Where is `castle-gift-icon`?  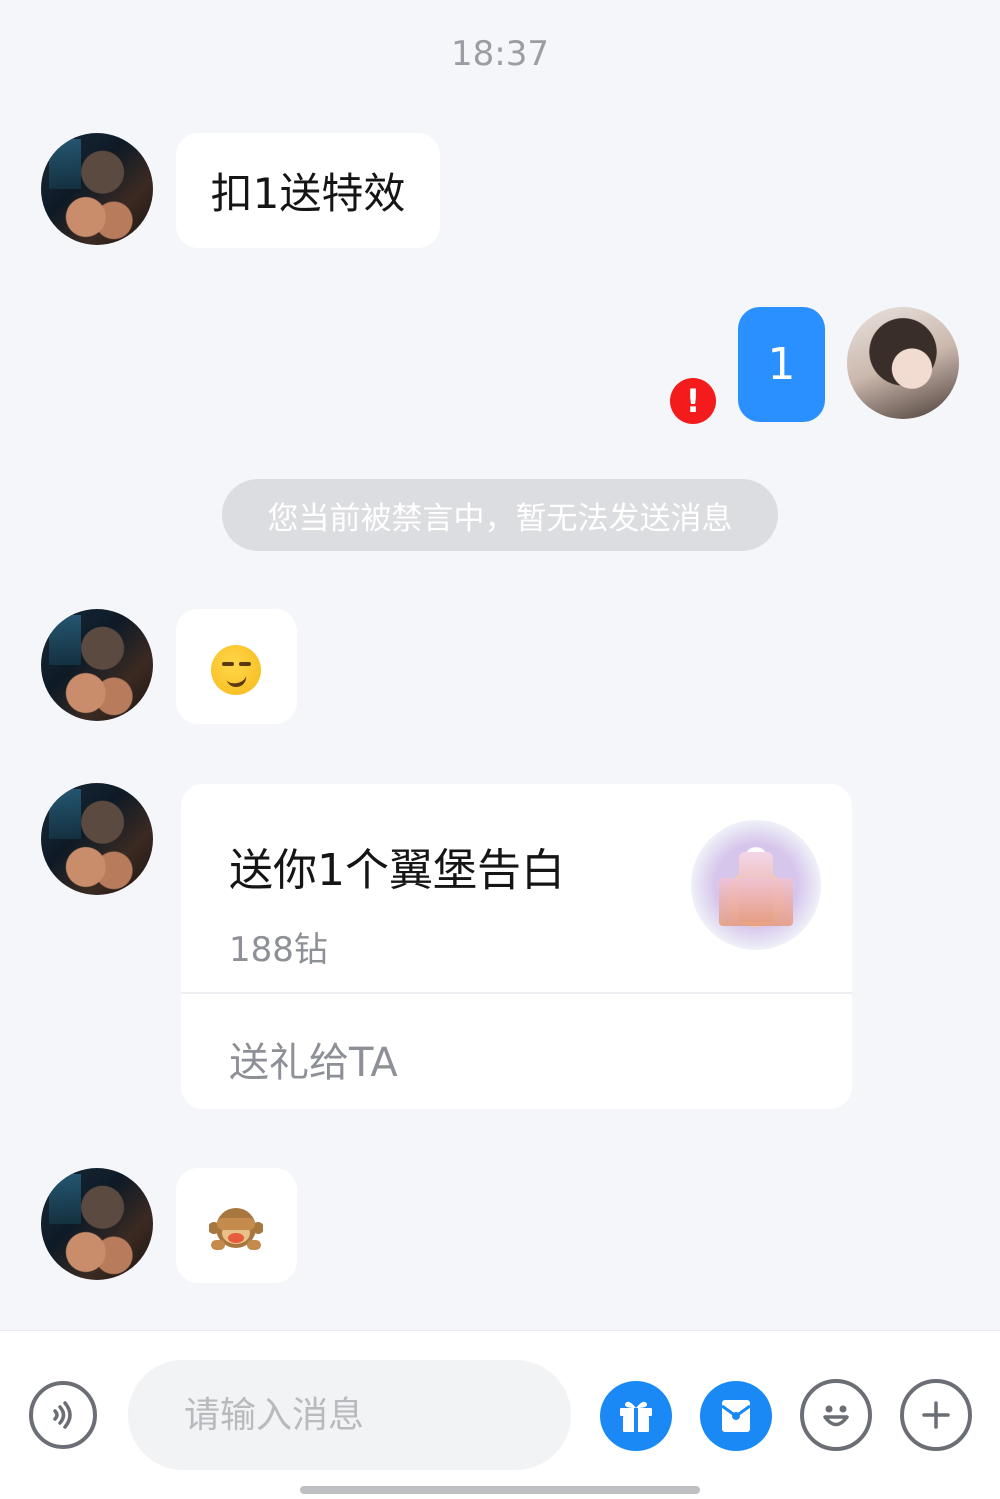 castle-gift-icon is located at coordinates (756, 885).